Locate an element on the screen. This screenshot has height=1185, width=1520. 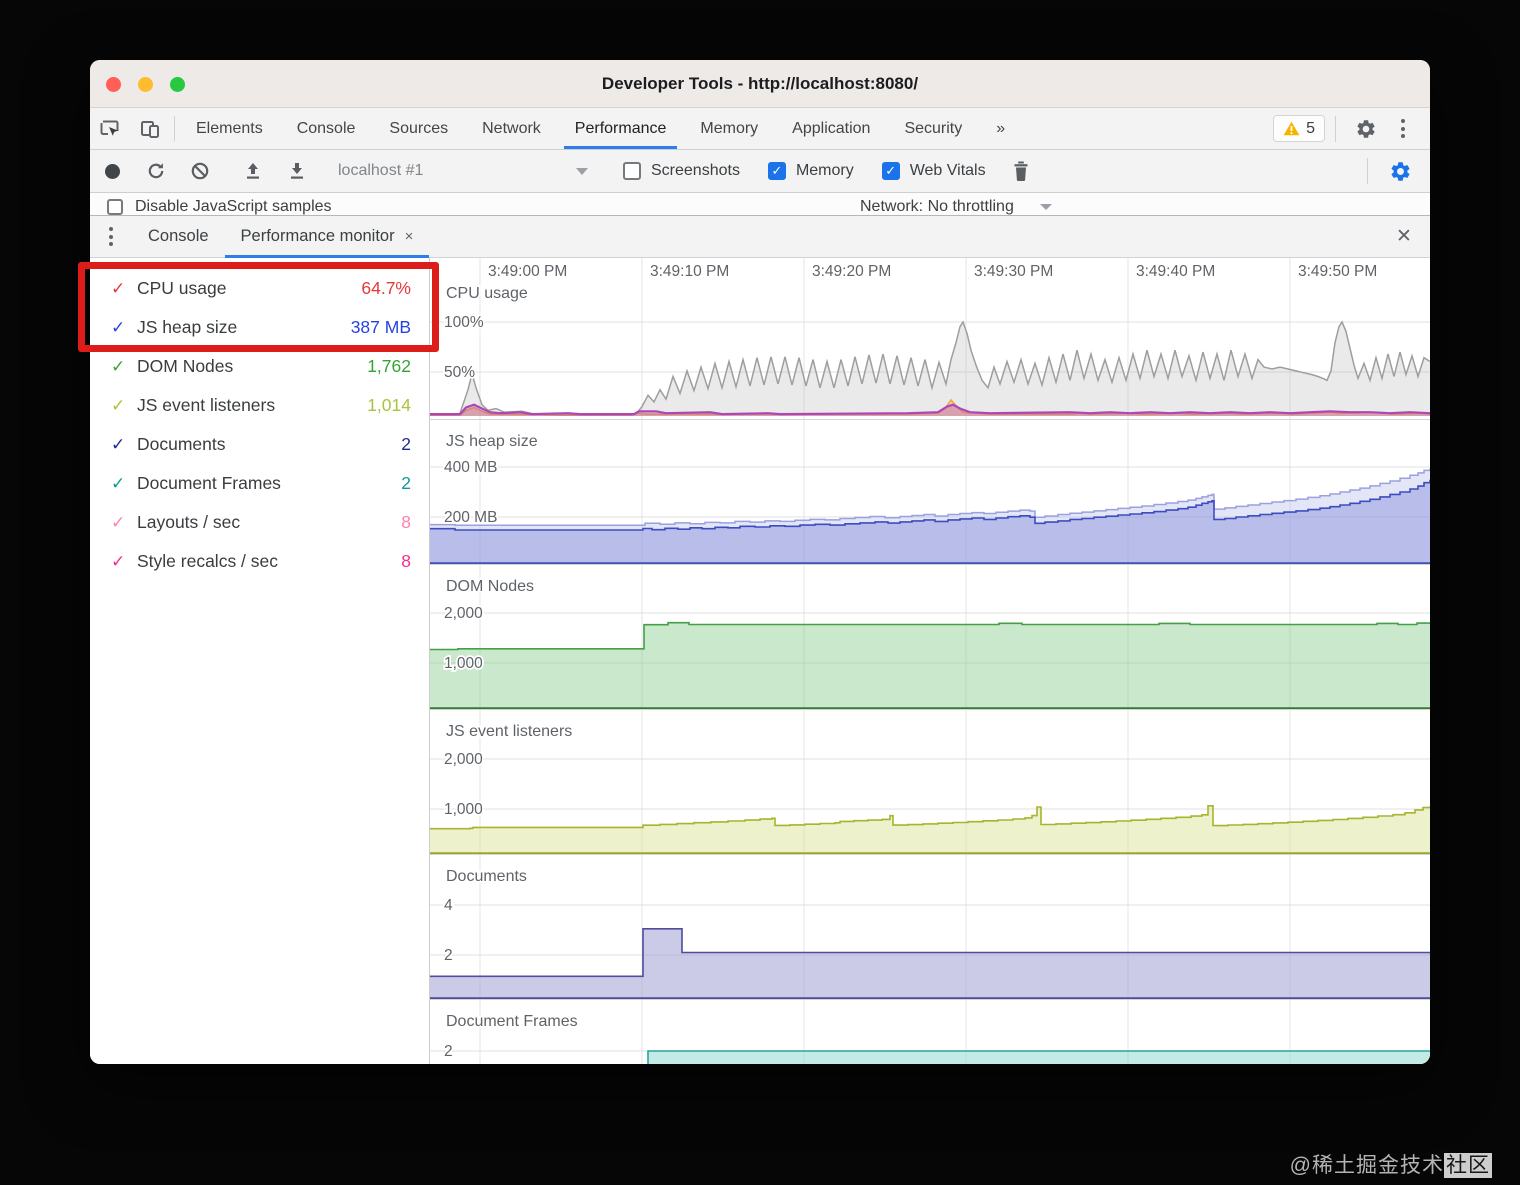
svg-text: 3:49:50 PM is located at coordinates (1337, 271).